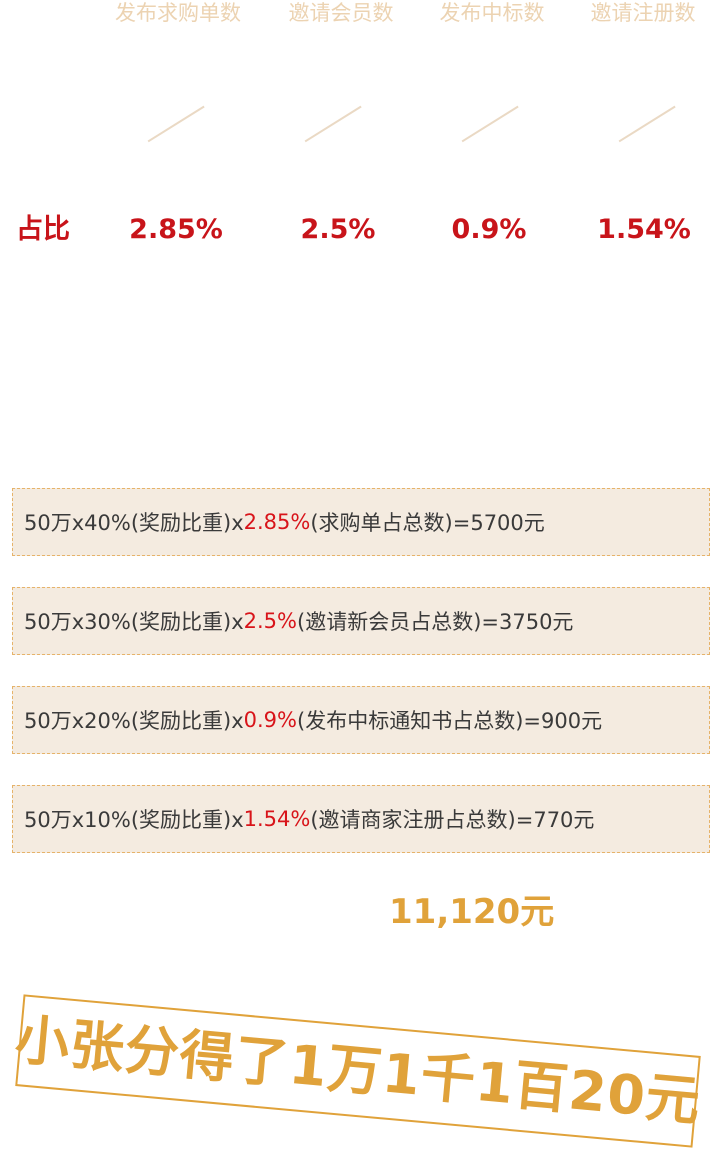 The image size is (713, 1167). I want to click on ratio-value-purchase-orders: 2.85%, so click(176, 229).